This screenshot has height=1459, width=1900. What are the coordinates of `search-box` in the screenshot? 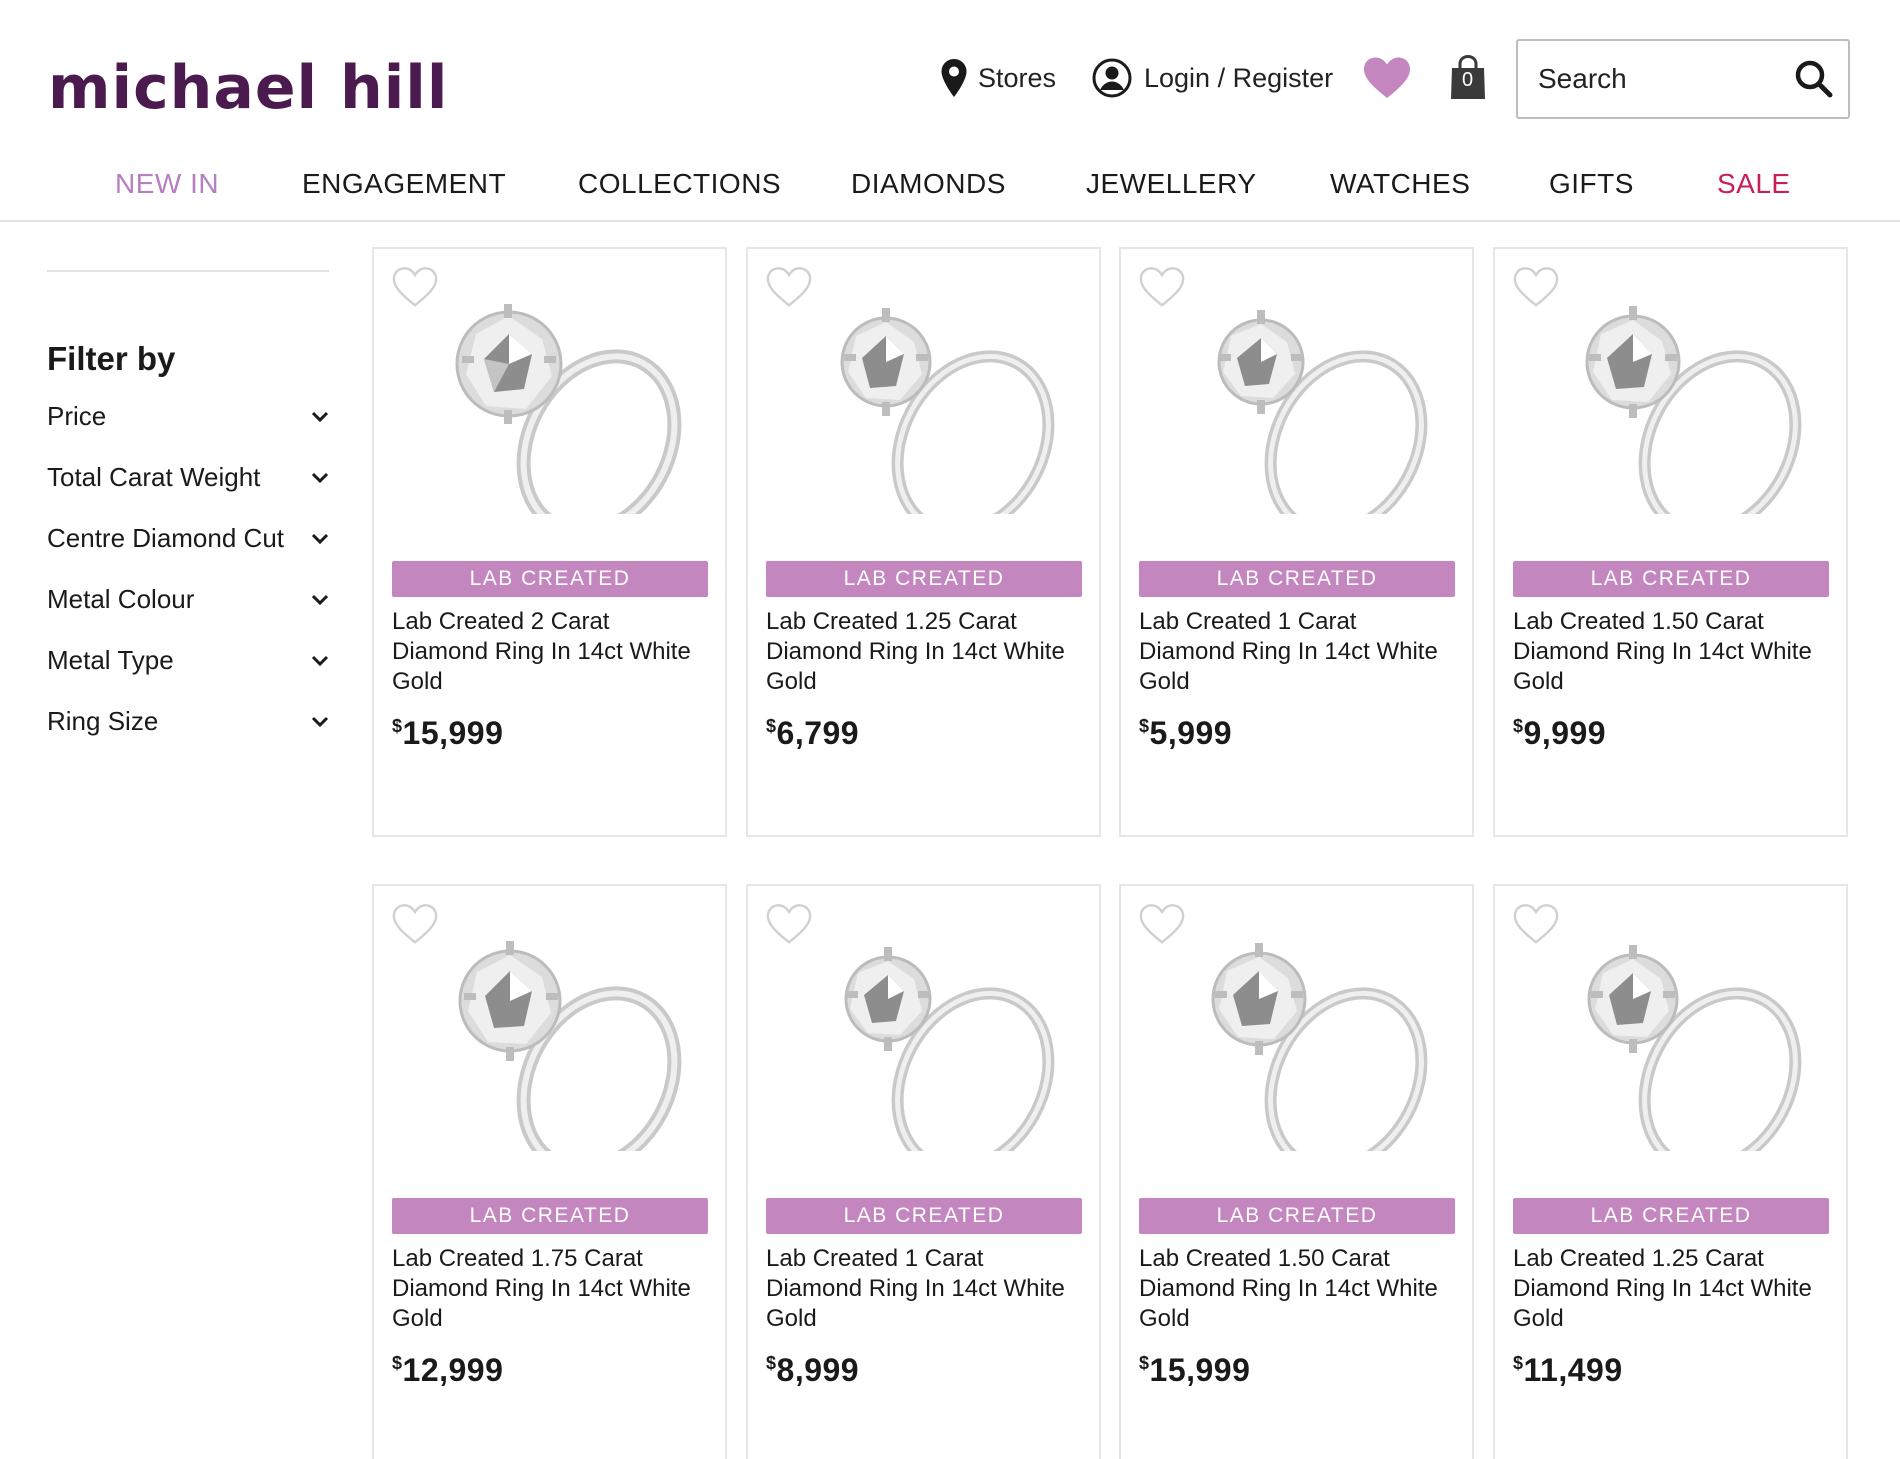 It's located at (1683, 79).